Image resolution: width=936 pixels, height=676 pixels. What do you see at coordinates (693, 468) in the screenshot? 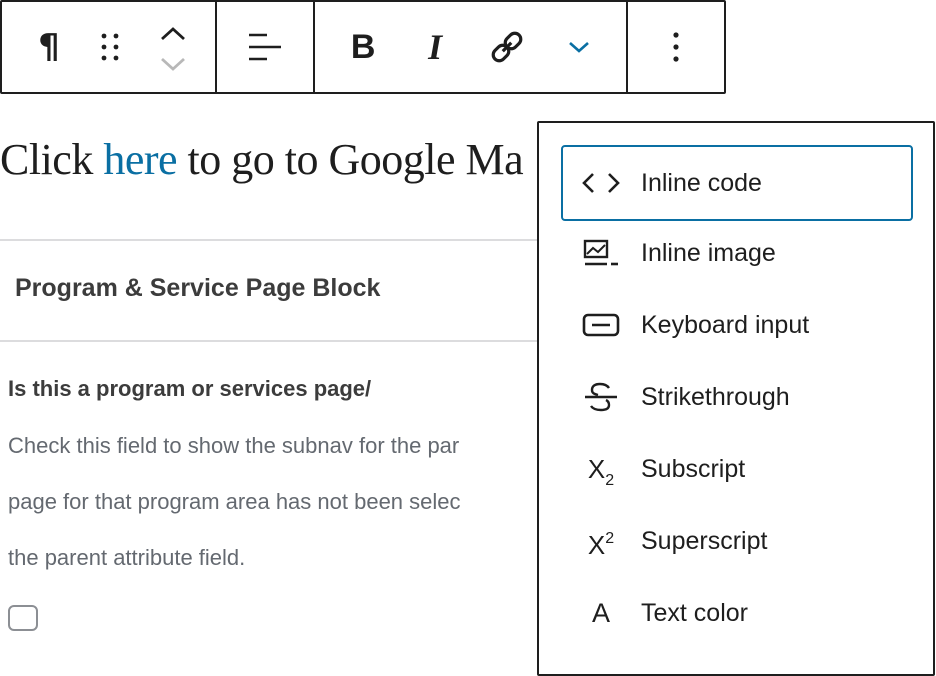
I see `menu-item-label: Subscript` at bounding box center [693, 468].